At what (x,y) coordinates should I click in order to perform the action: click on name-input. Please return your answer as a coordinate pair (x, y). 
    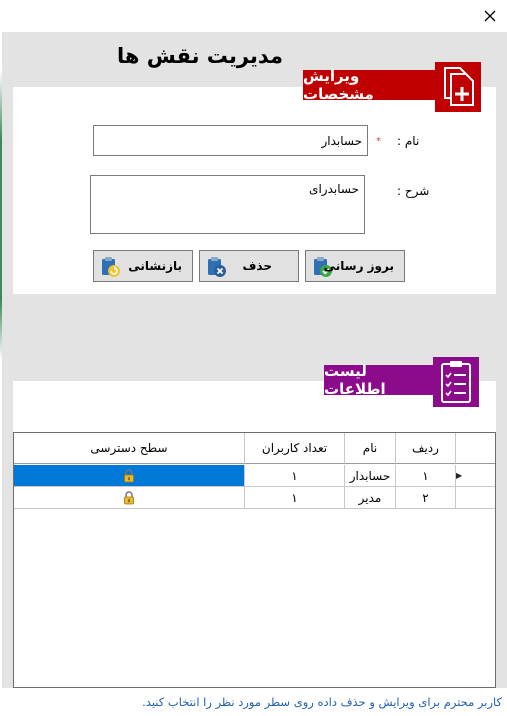
    Looking at the image, I should click on (230, 140).